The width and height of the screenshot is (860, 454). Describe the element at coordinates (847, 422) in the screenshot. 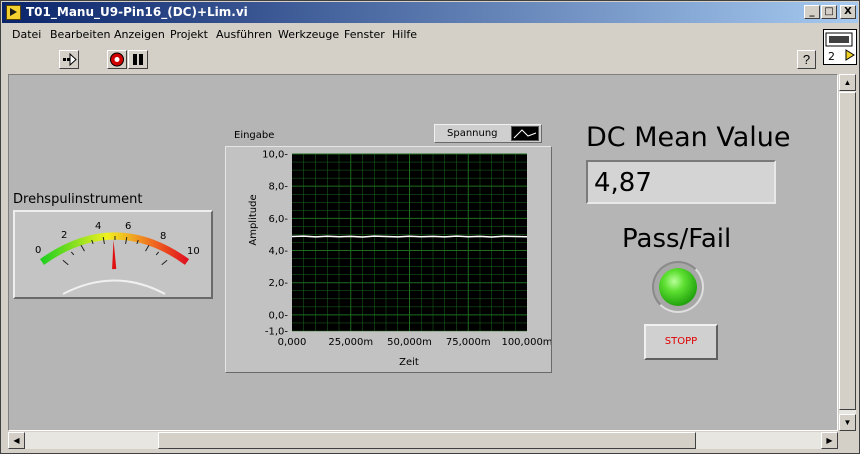

I see `scroll-down-icon: ▼` at that location.